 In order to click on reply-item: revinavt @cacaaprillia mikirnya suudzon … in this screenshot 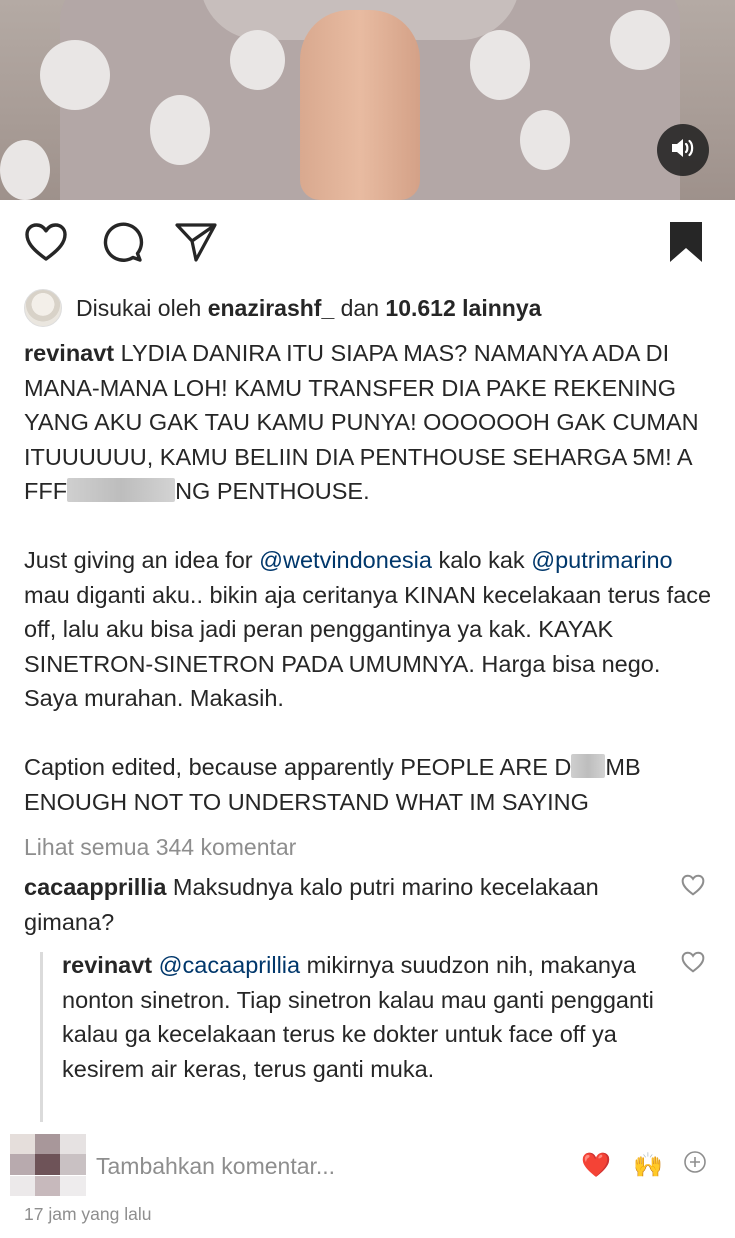, I will do `click(362, 1017)`.